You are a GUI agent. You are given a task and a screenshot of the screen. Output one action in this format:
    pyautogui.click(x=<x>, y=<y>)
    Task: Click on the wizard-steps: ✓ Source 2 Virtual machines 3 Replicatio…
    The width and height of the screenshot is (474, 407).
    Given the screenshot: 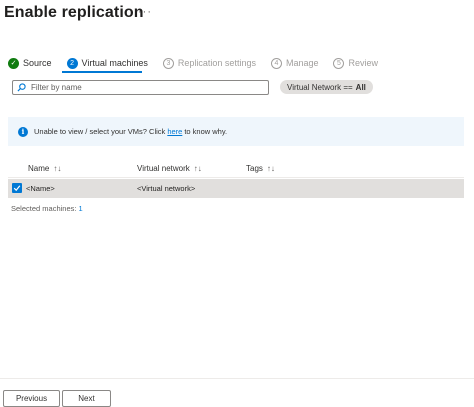 What is the action you would take?
    pyautogui.click(x=200, y=63)
    